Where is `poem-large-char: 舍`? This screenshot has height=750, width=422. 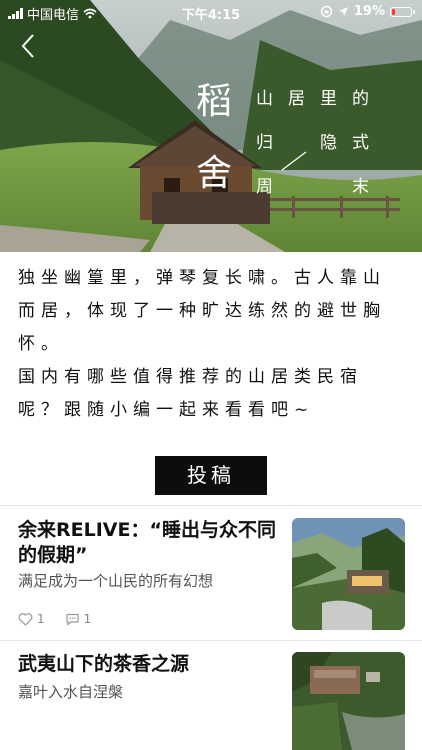 poem-large-char: 舍 is located at coordinates (214, 173).